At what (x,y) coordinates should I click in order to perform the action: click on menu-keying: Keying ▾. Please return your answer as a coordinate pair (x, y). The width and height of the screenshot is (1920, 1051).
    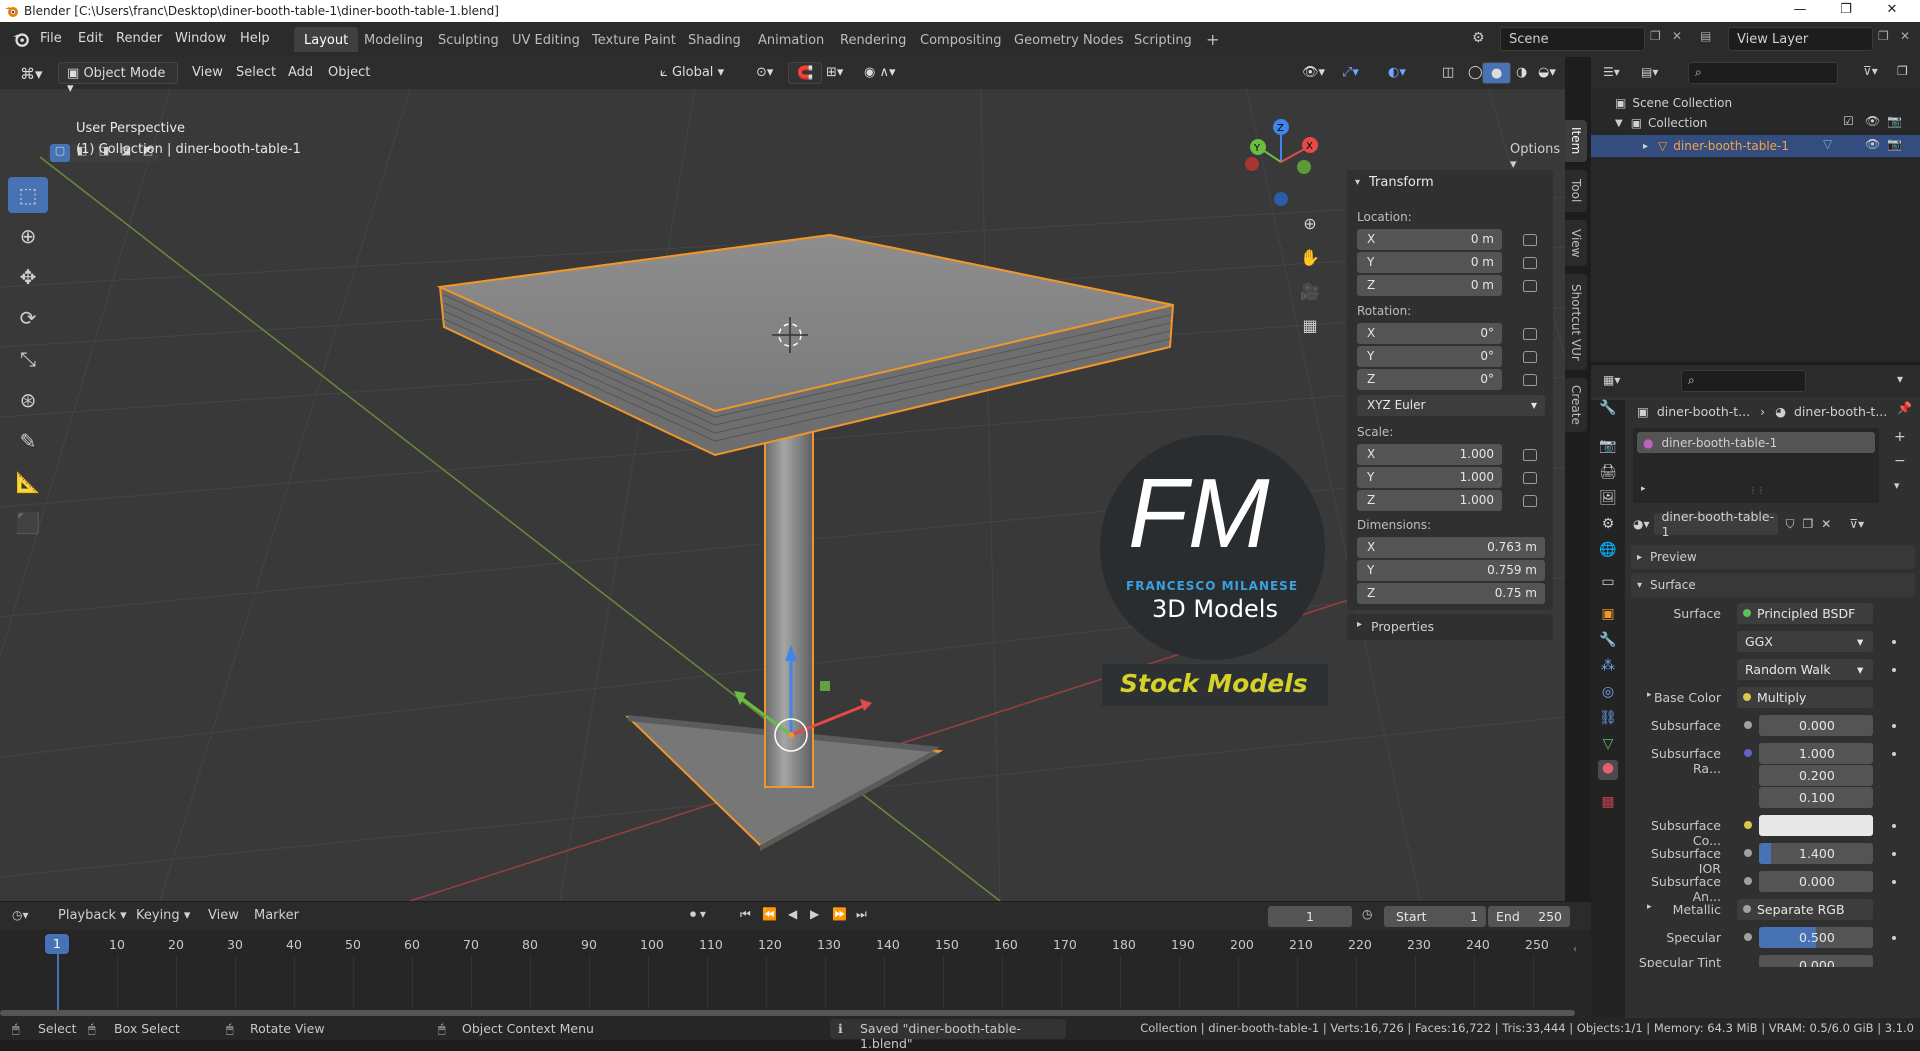
    Looking at the image, I should click on (163, 915).